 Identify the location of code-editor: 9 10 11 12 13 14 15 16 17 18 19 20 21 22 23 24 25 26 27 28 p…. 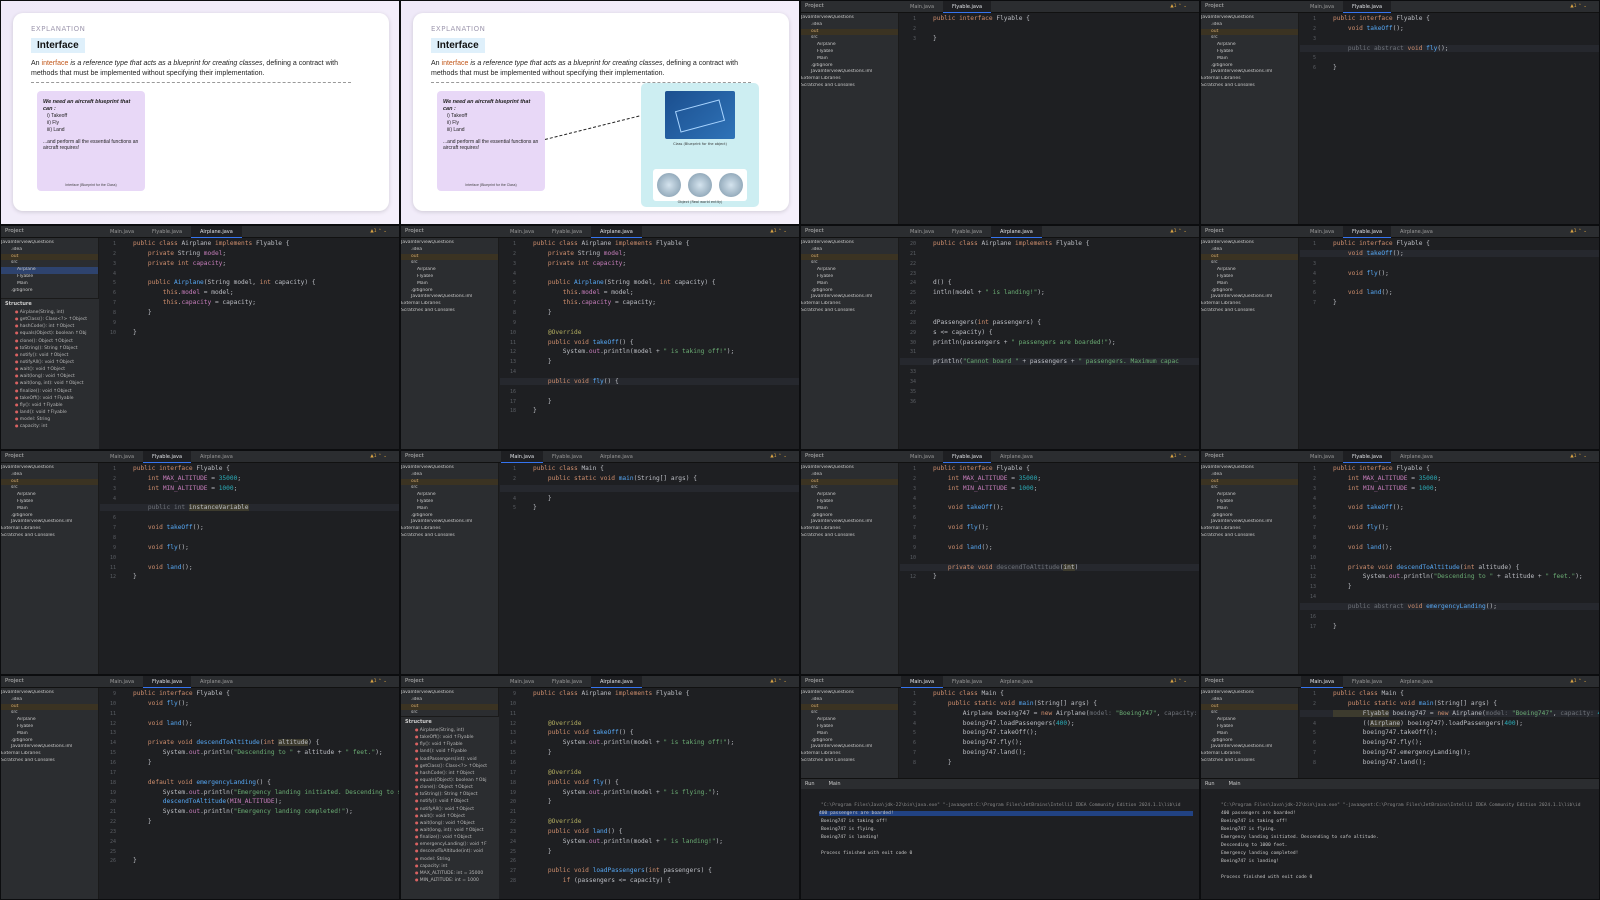
(649, 793).